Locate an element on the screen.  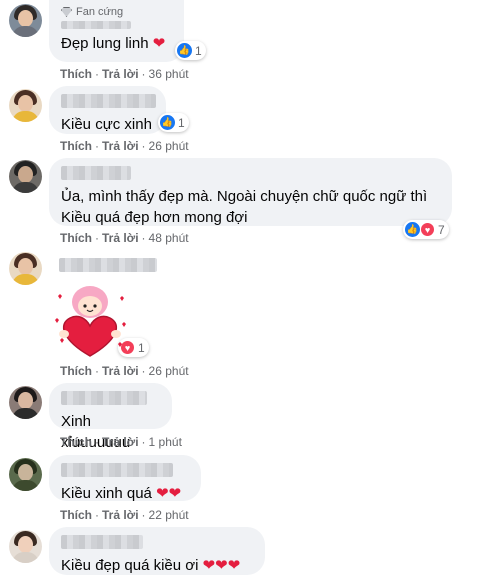
comment-actions: Thích · Trả lời · 36 phút is located at coordinates (124, 74).